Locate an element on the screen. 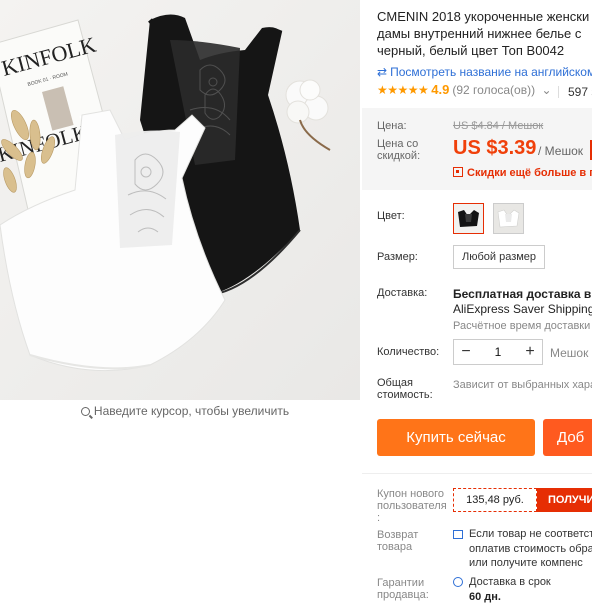 The image size is (592, 604). coupon-value: 135,48 руб. is located at coordinates (495, 500).